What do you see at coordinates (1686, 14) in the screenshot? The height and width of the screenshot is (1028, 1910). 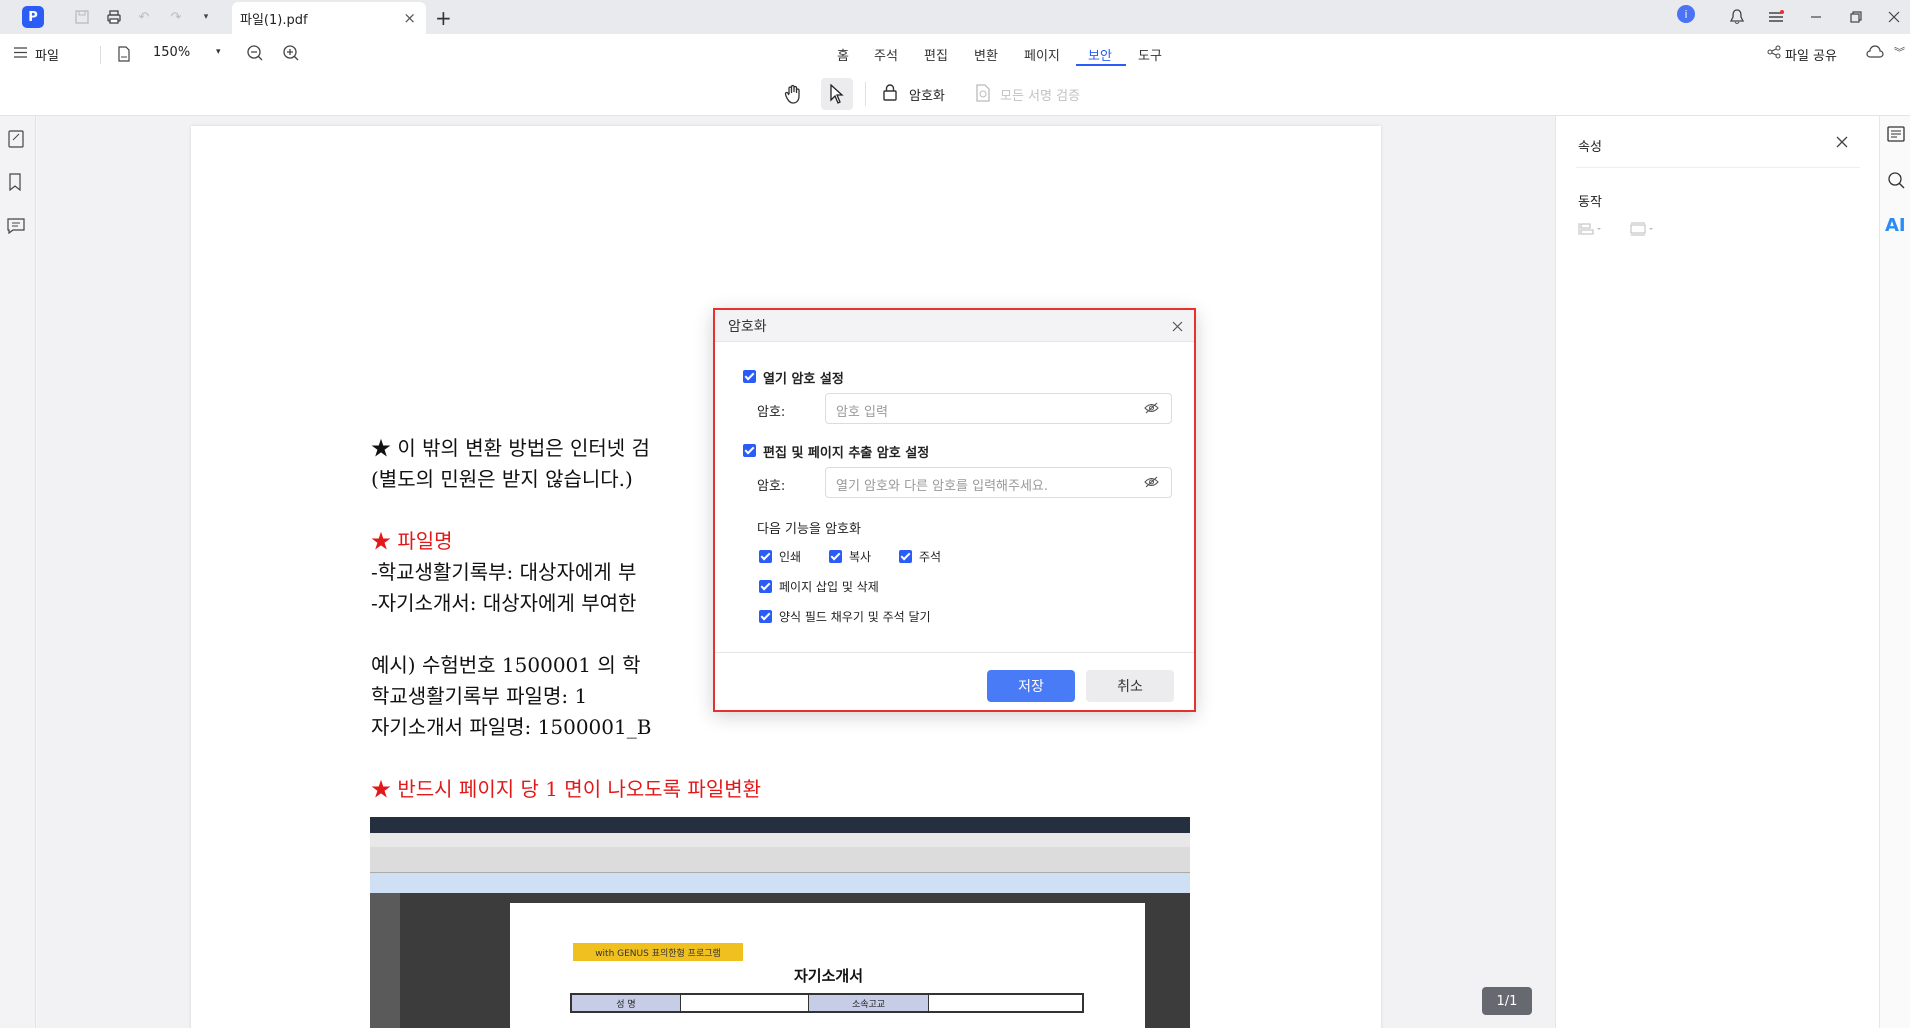 I see `account-avatar: i` at bounding box center [1686, 14].